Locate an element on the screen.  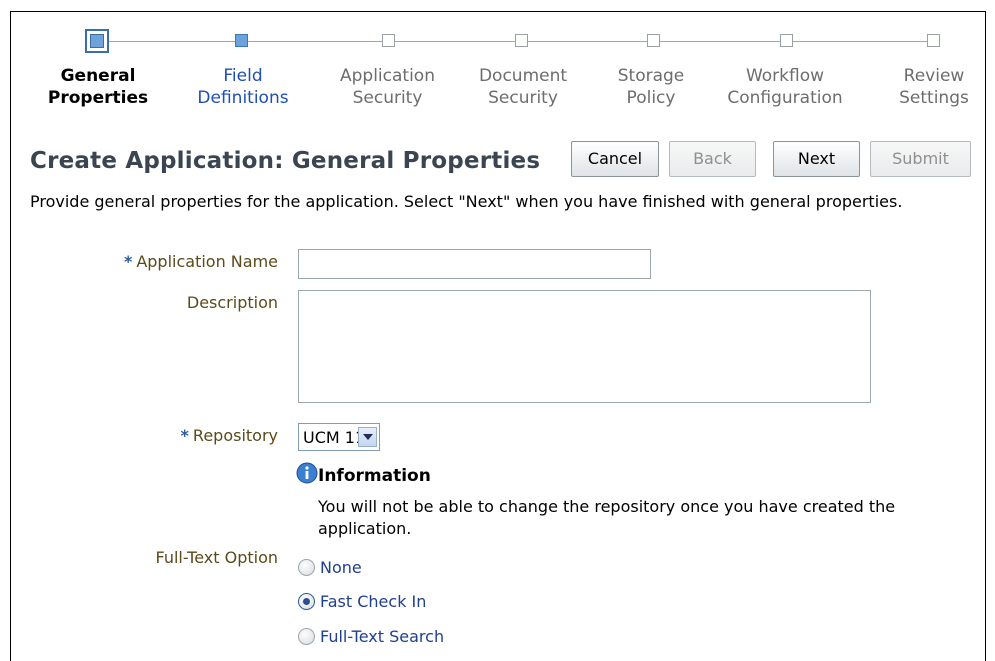
train-stop-application-security is located at coordinates (388, 40).